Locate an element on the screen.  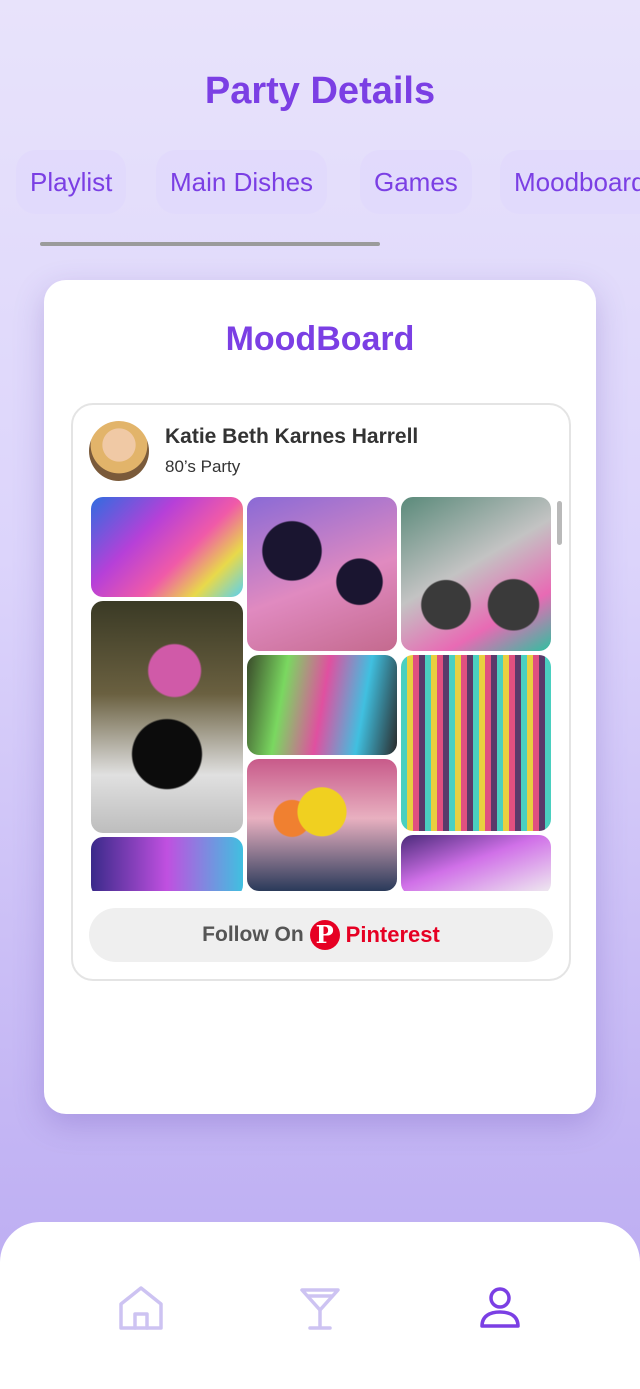
neon-party-pin is located at coordinates (167, 547).